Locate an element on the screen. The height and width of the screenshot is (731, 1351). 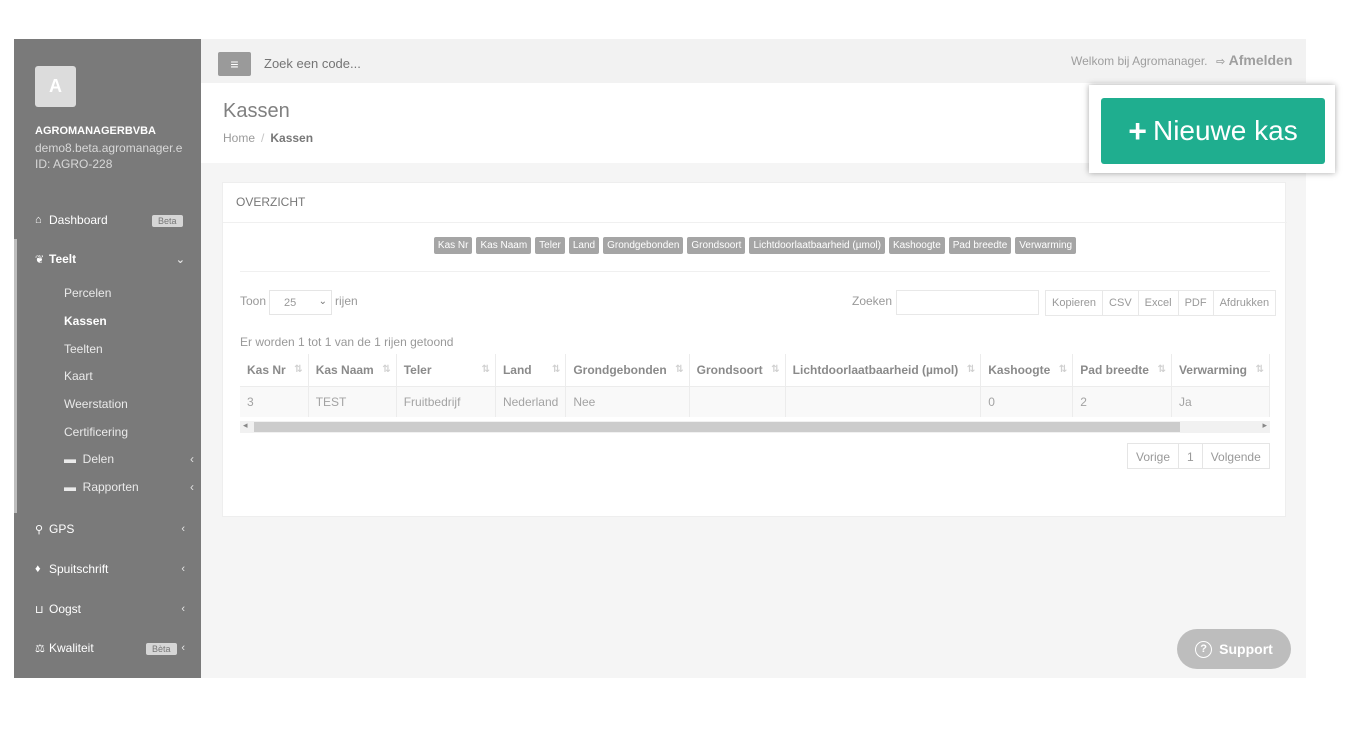
col-header: Kas Nr ⇅ is located at coordinates (274, 370).